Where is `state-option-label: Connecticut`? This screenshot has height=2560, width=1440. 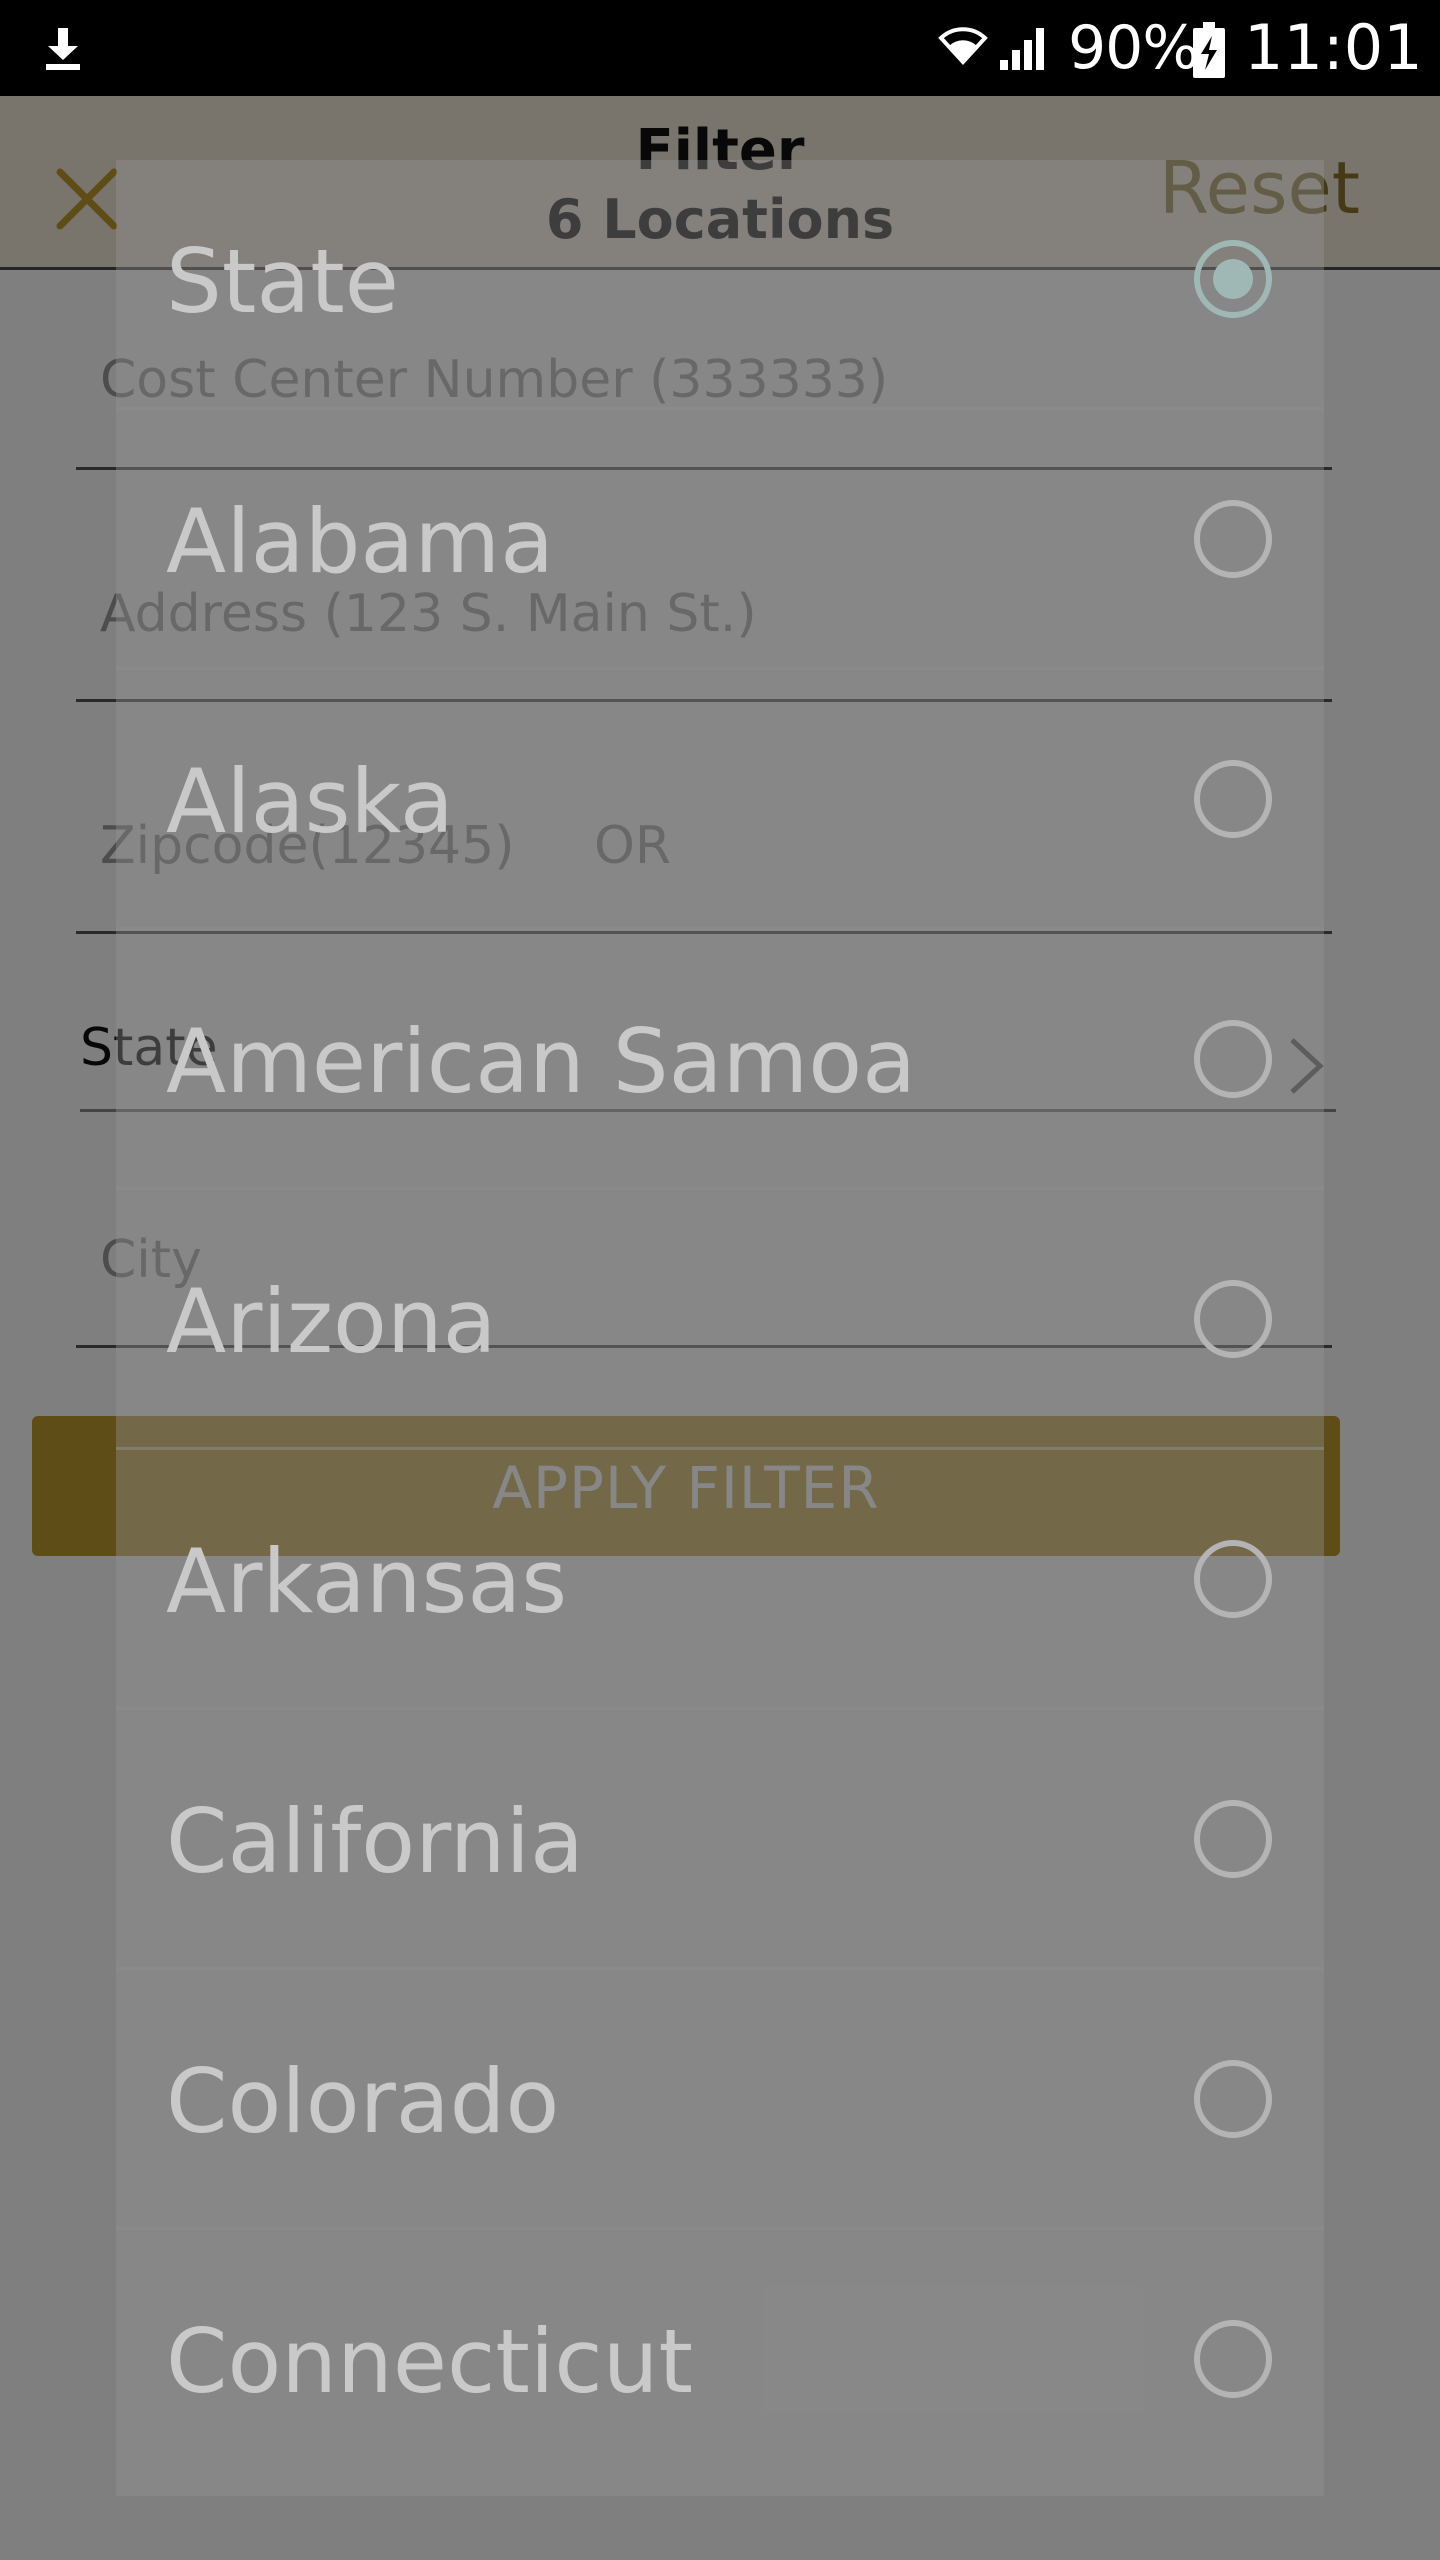
state-option-label: Connecticut is located at coordinates (429, 2361).